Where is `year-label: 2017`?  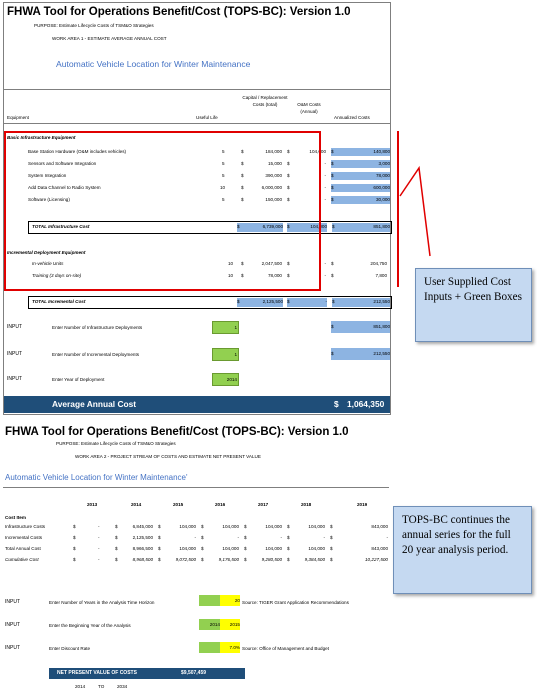 year-label: 2017 is located at coordinates (263, 504).